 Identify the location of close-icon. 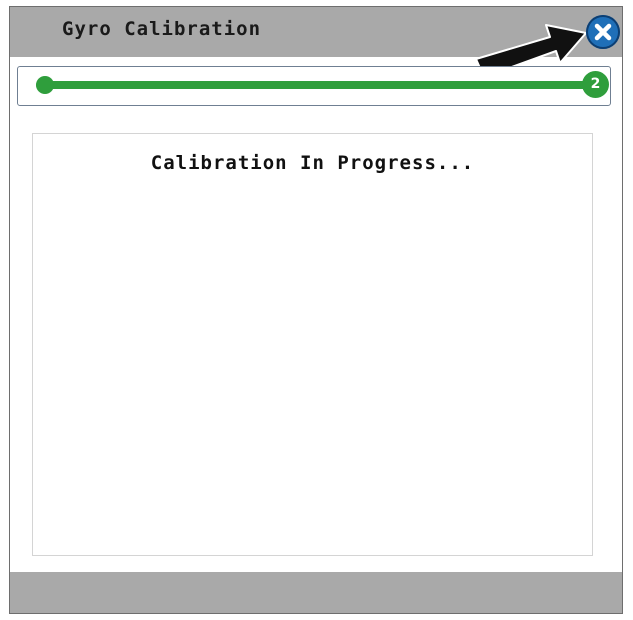
(603, 32).